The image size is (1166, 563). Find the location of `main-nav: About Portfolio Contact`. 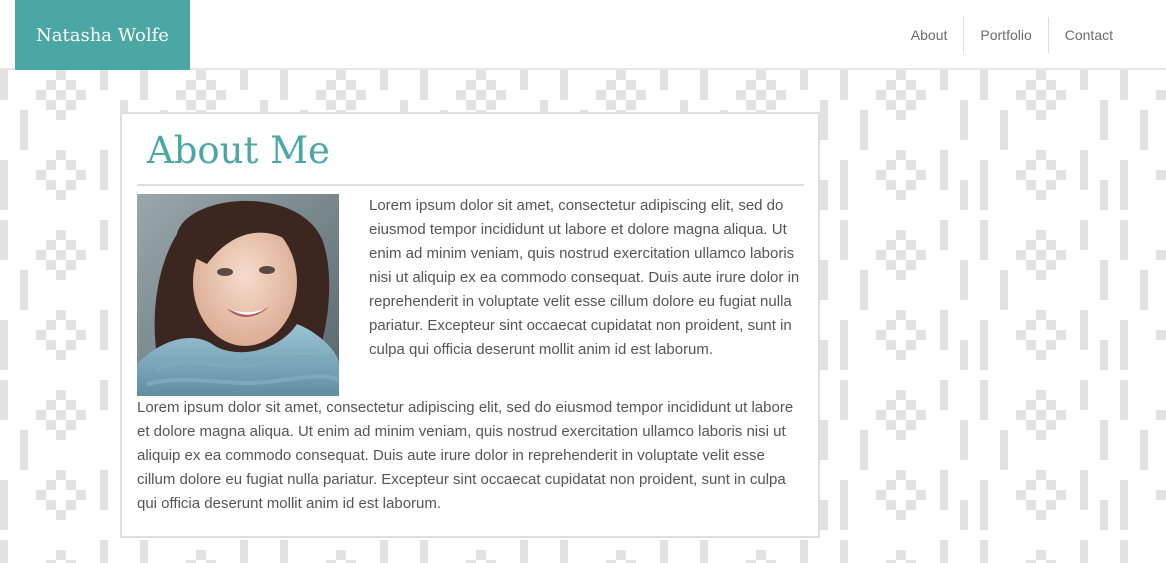

main-nav: About Portfolio Contact is located at coordinates (1019, 35).